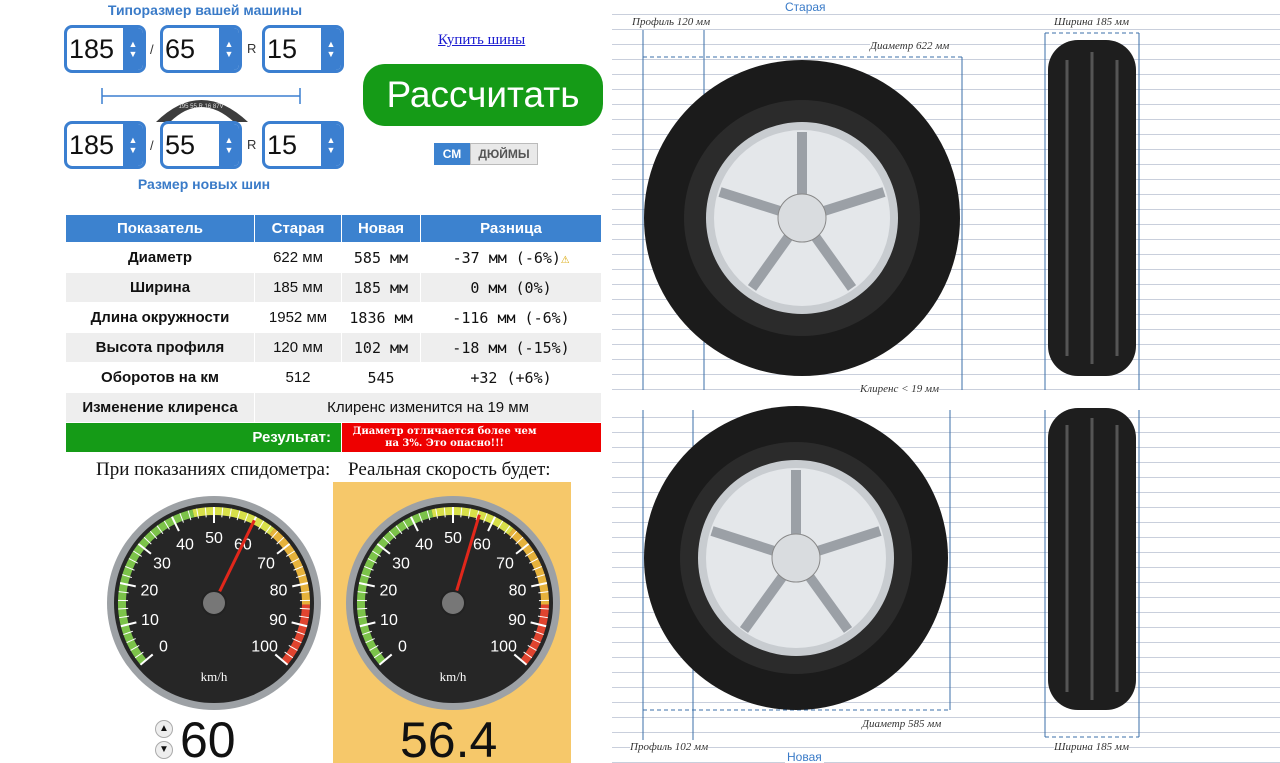  Describe the element at coordinates (165, 740) in the screenshot. I see `speed-stepper: ▲ ▼` at that location.